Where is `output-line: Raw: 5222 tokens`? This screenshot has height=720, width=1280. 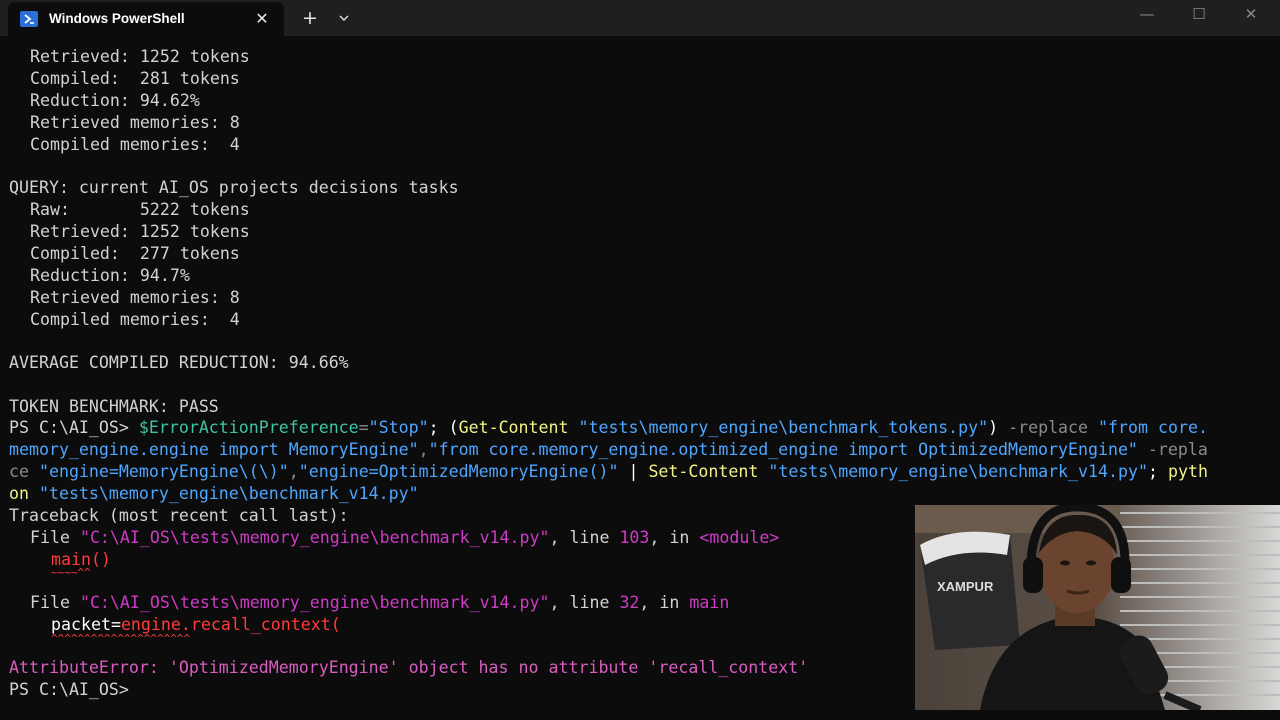 output-line: Raw: 5222 tokens is located at coordinates (140, 209).